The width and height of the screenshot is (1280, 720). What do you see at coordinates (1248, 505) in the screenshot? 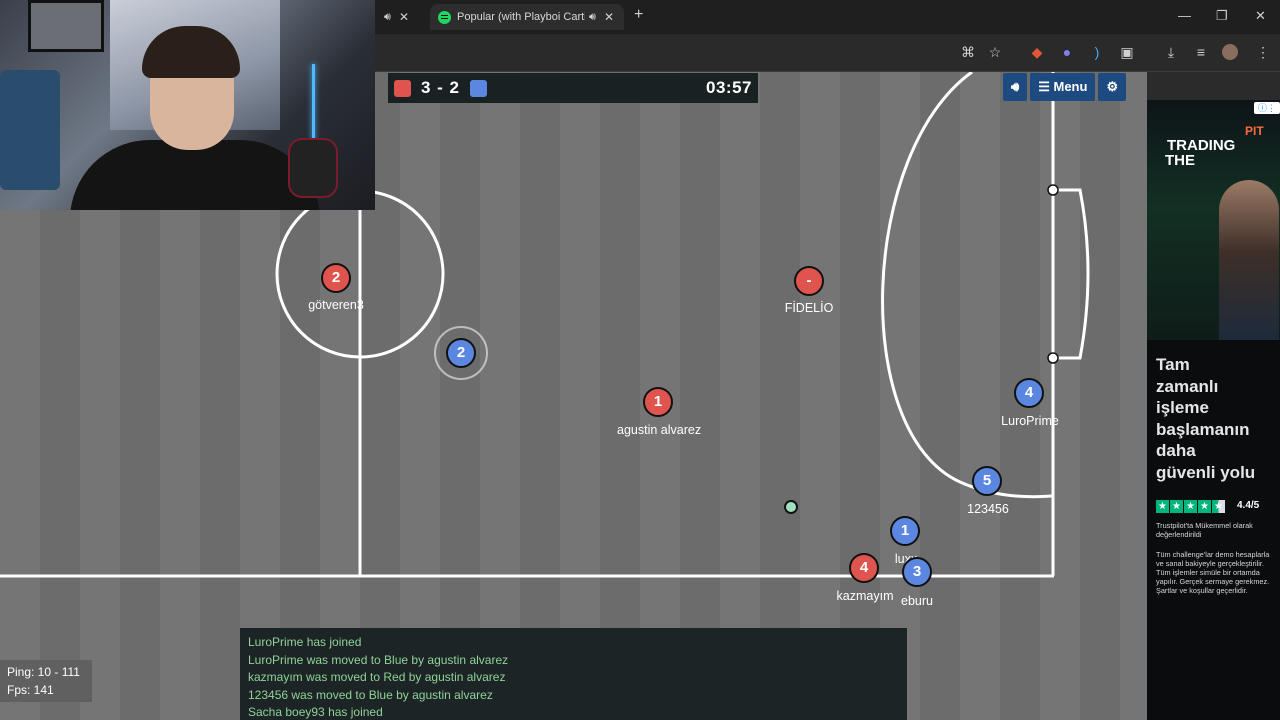
I see `ad-rating: 4.4/5` at bounding box center [1248, 505].